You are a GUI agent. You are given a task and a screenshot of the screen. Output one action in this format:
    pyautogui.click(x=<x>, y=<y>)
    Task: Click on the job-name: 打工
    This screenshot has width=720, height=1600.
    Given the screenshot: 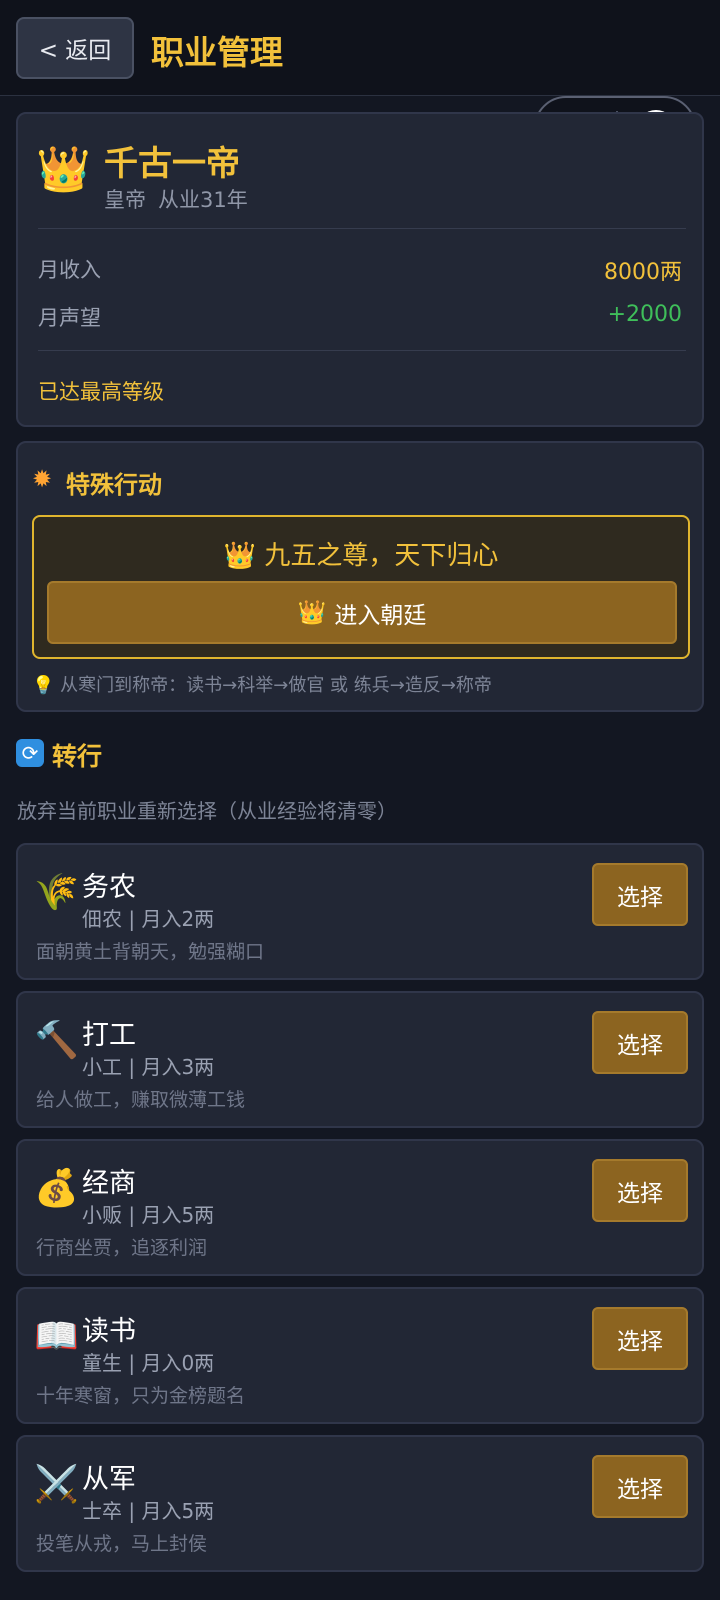 What is the action you would take?
    pyautogui.click(x=109, y=1035)
    